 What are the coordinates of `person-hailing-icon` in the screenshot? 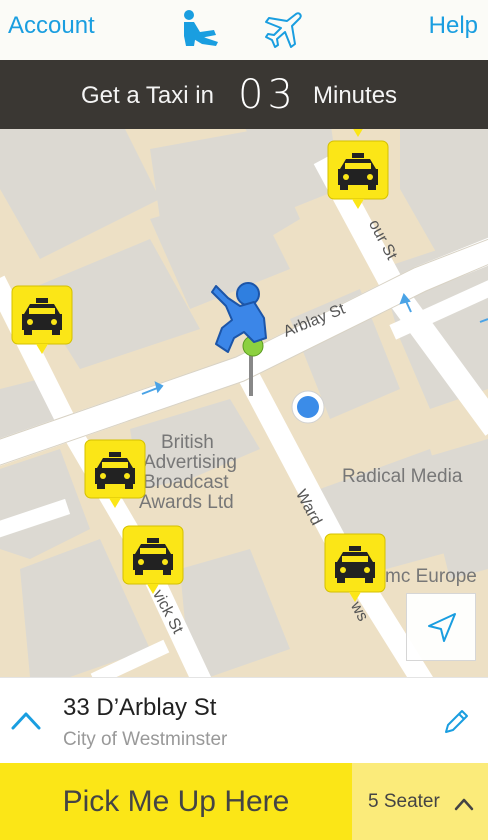 It's located at (200, 30).